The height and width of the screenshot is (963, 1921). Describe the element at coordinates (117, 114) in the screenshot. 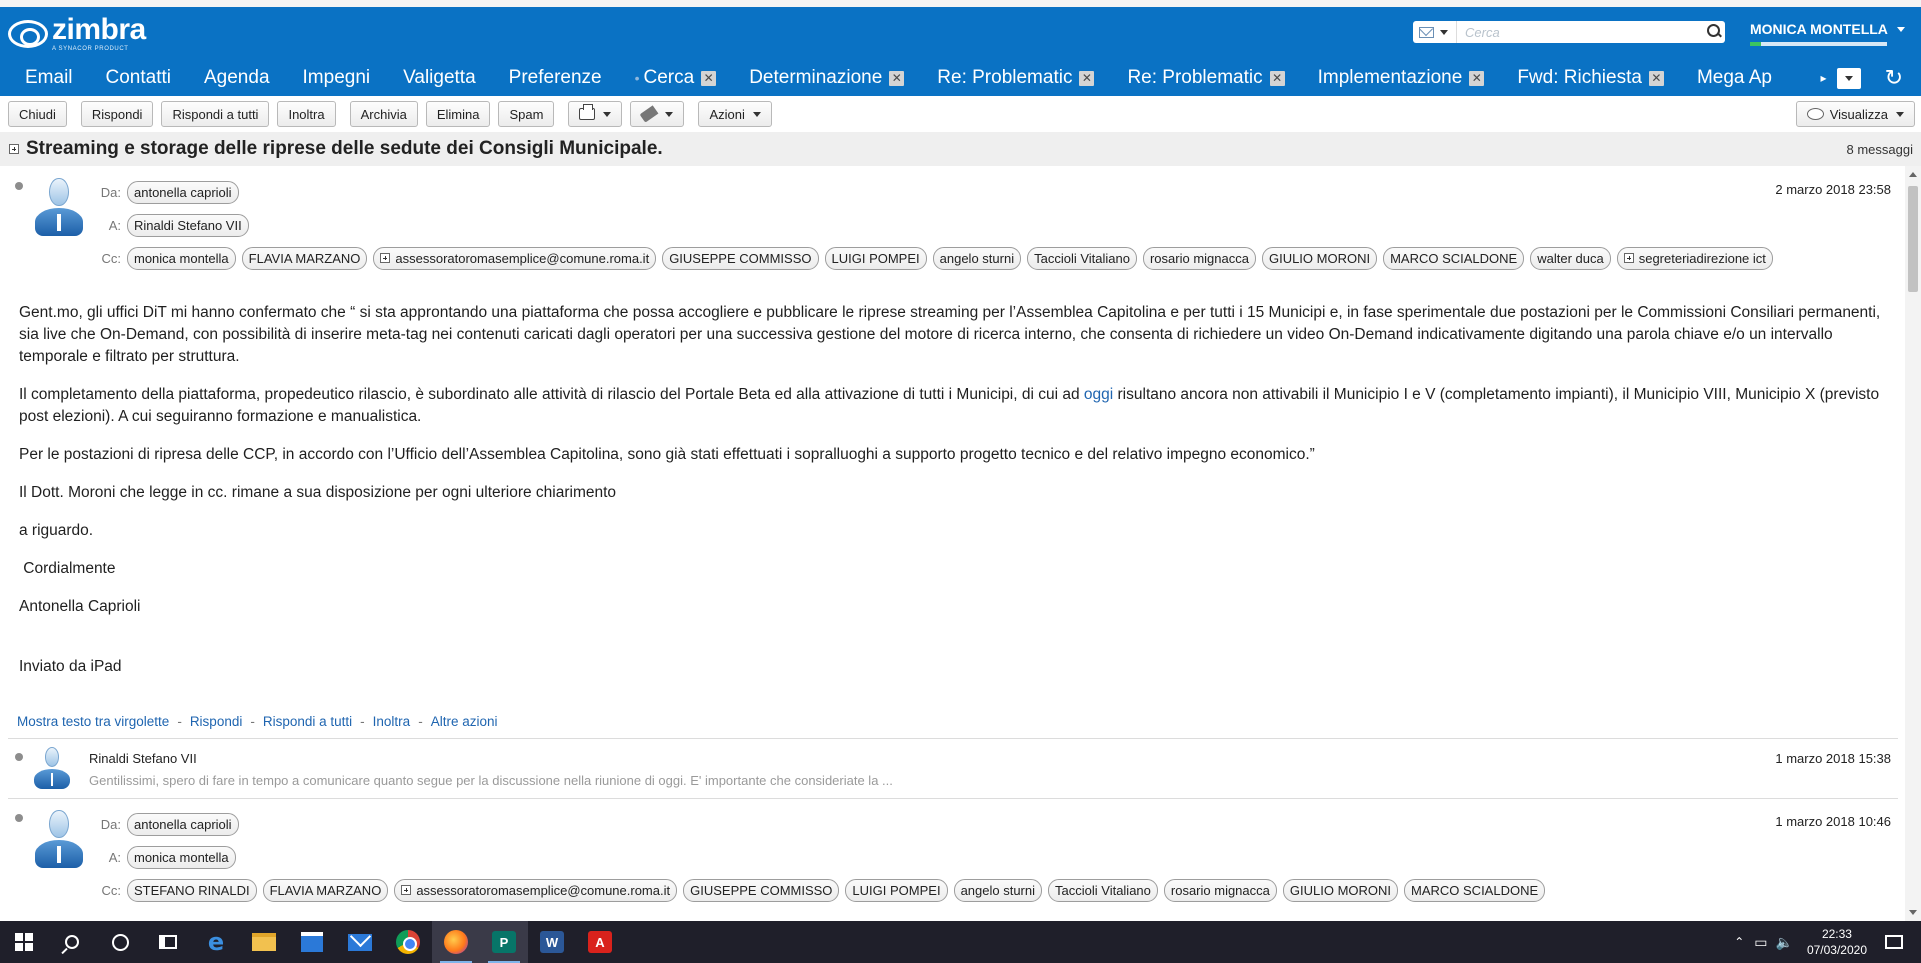

I see `reply-button: Rispondi` at that location.